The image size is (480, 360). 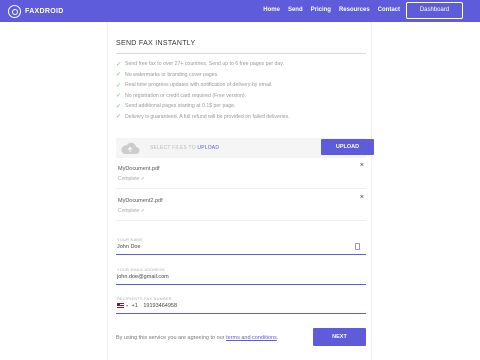 I want to click on form-title: SEND FAX INSTANTLY, so click(x=156, y=43).